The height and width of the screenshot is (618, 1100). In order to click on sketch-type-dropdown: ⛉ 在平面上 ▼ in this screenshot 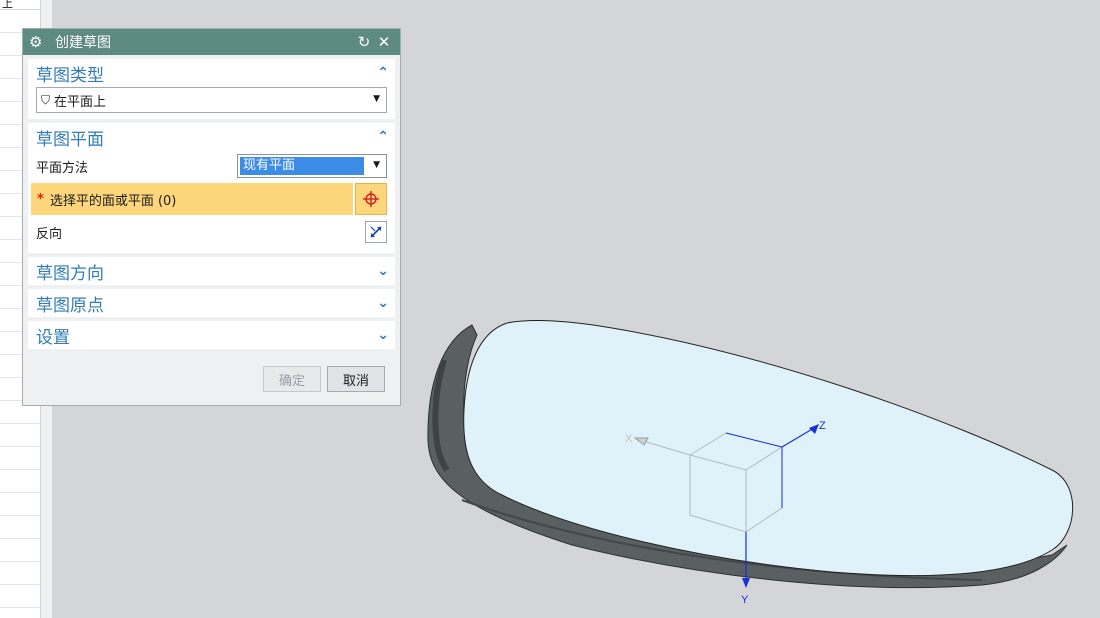, I will do `click(211, 100)`.